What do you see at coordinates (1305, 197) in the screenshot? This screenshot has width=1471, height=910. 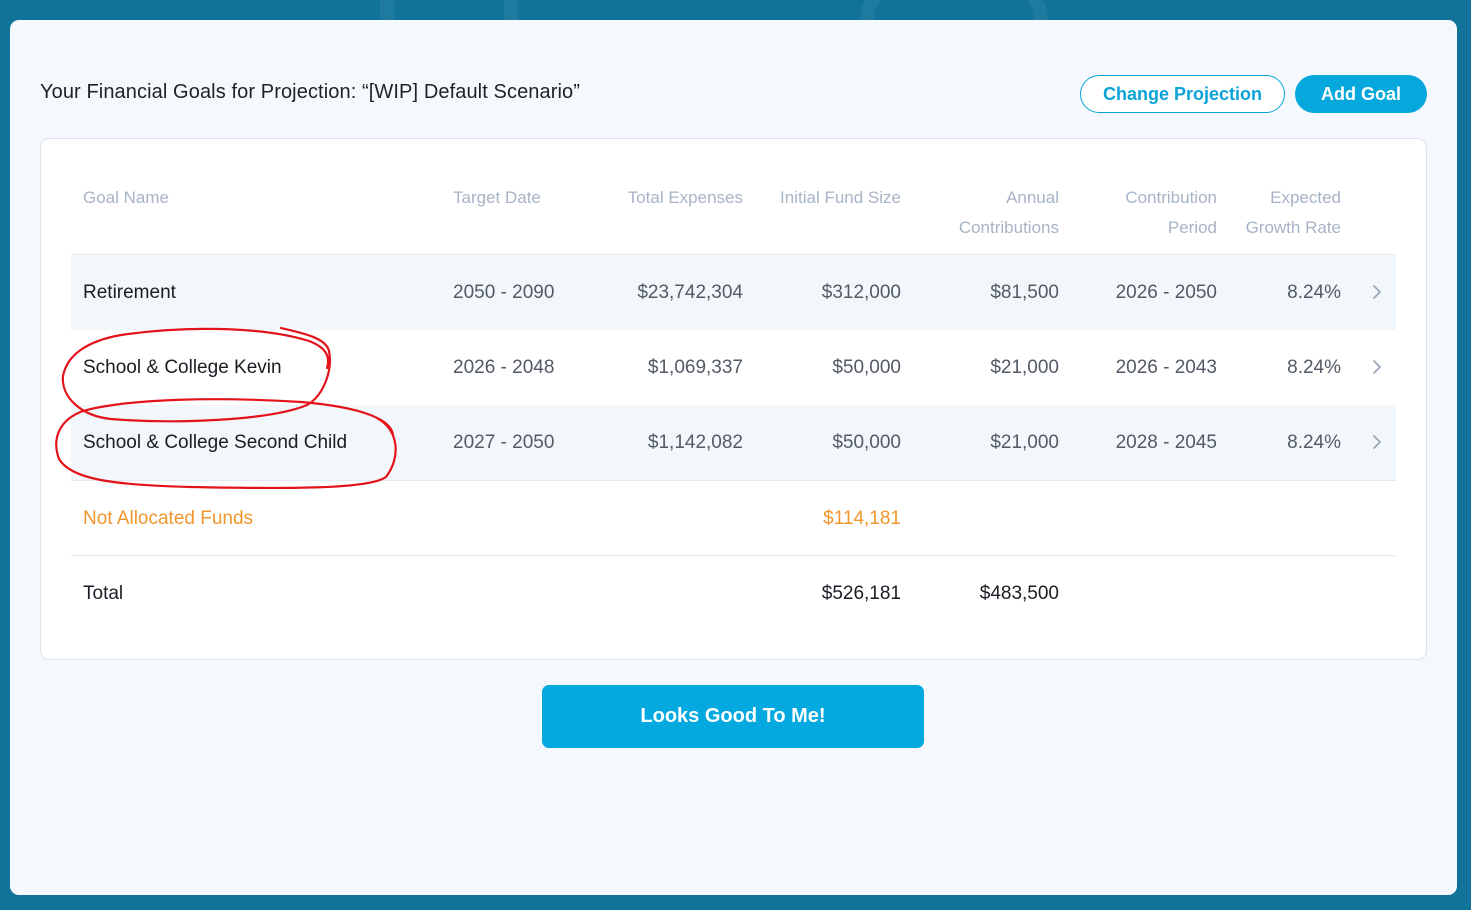 I see `column-header-expected-growth-rate-line1: Expected` at bounding box center [1305, 197].